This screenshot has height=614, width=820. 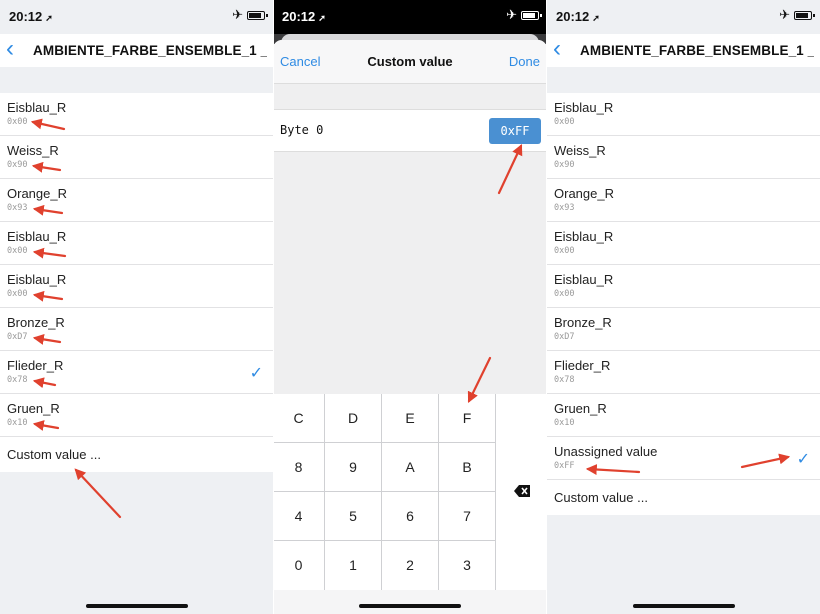 I want to click on key-2: 2, so click(x=410, y=565).